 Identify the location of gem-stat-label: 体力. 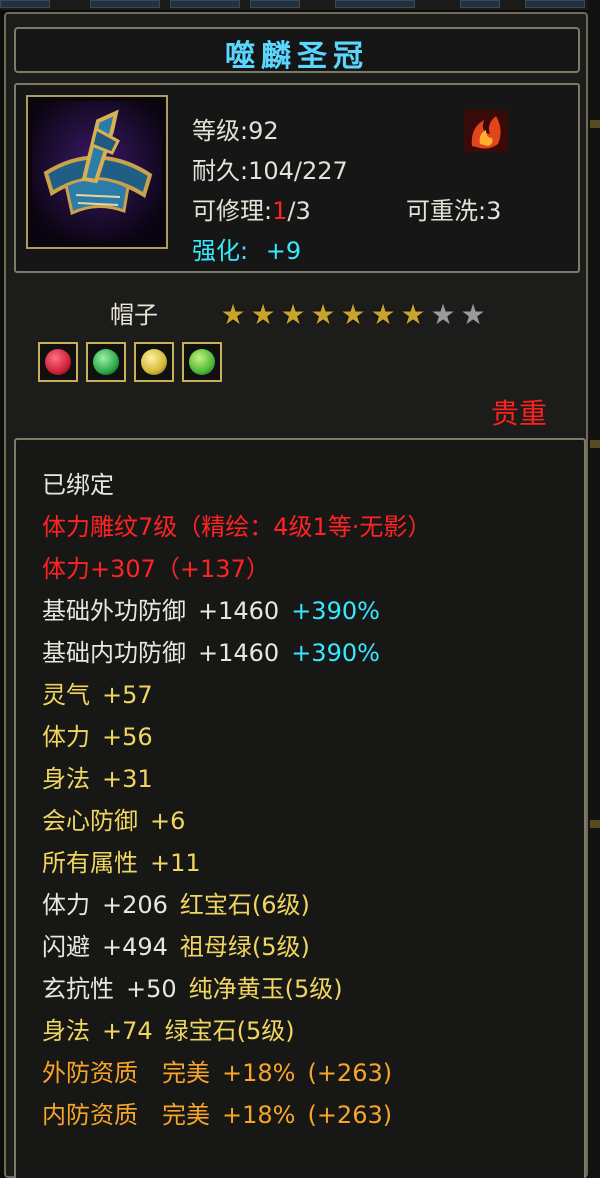
(66, 905).